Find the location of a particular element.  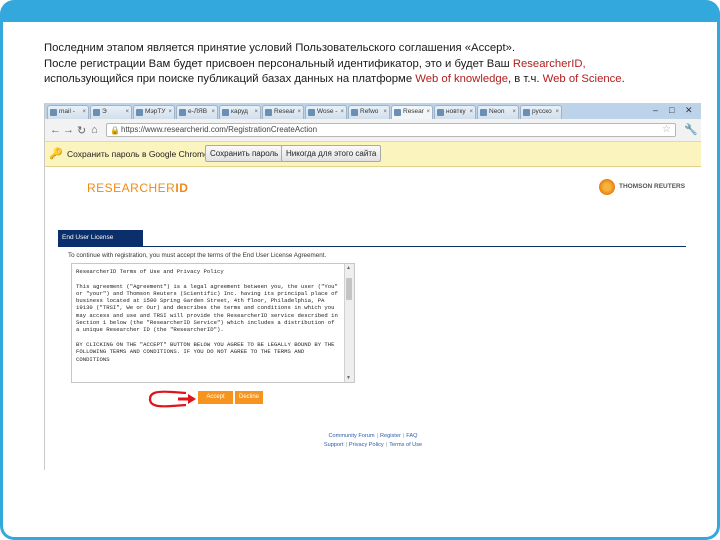

browser-tab: Resear × is located at coordinates (283, 112).